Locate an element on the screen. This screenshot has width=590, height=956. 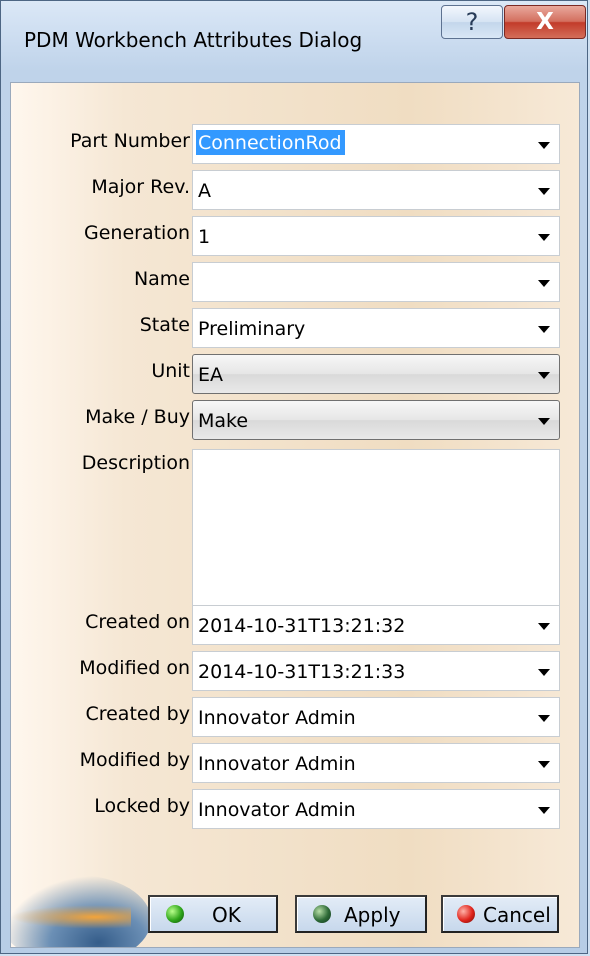
name-combobox is located at coordinates (376, 282).